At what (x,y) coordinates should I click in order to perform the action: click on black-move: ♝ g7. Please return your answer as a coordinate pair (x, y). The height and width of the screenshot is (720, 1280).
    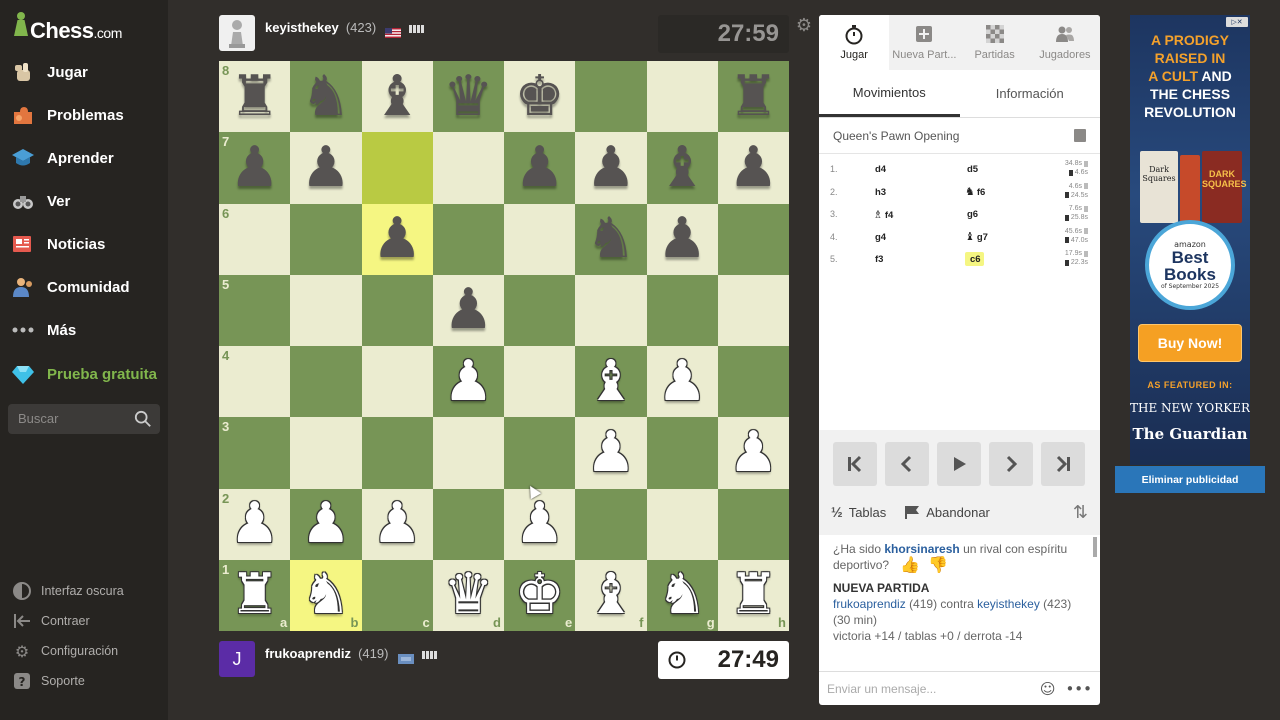
    Looking at the image, I should click on (976, 236).